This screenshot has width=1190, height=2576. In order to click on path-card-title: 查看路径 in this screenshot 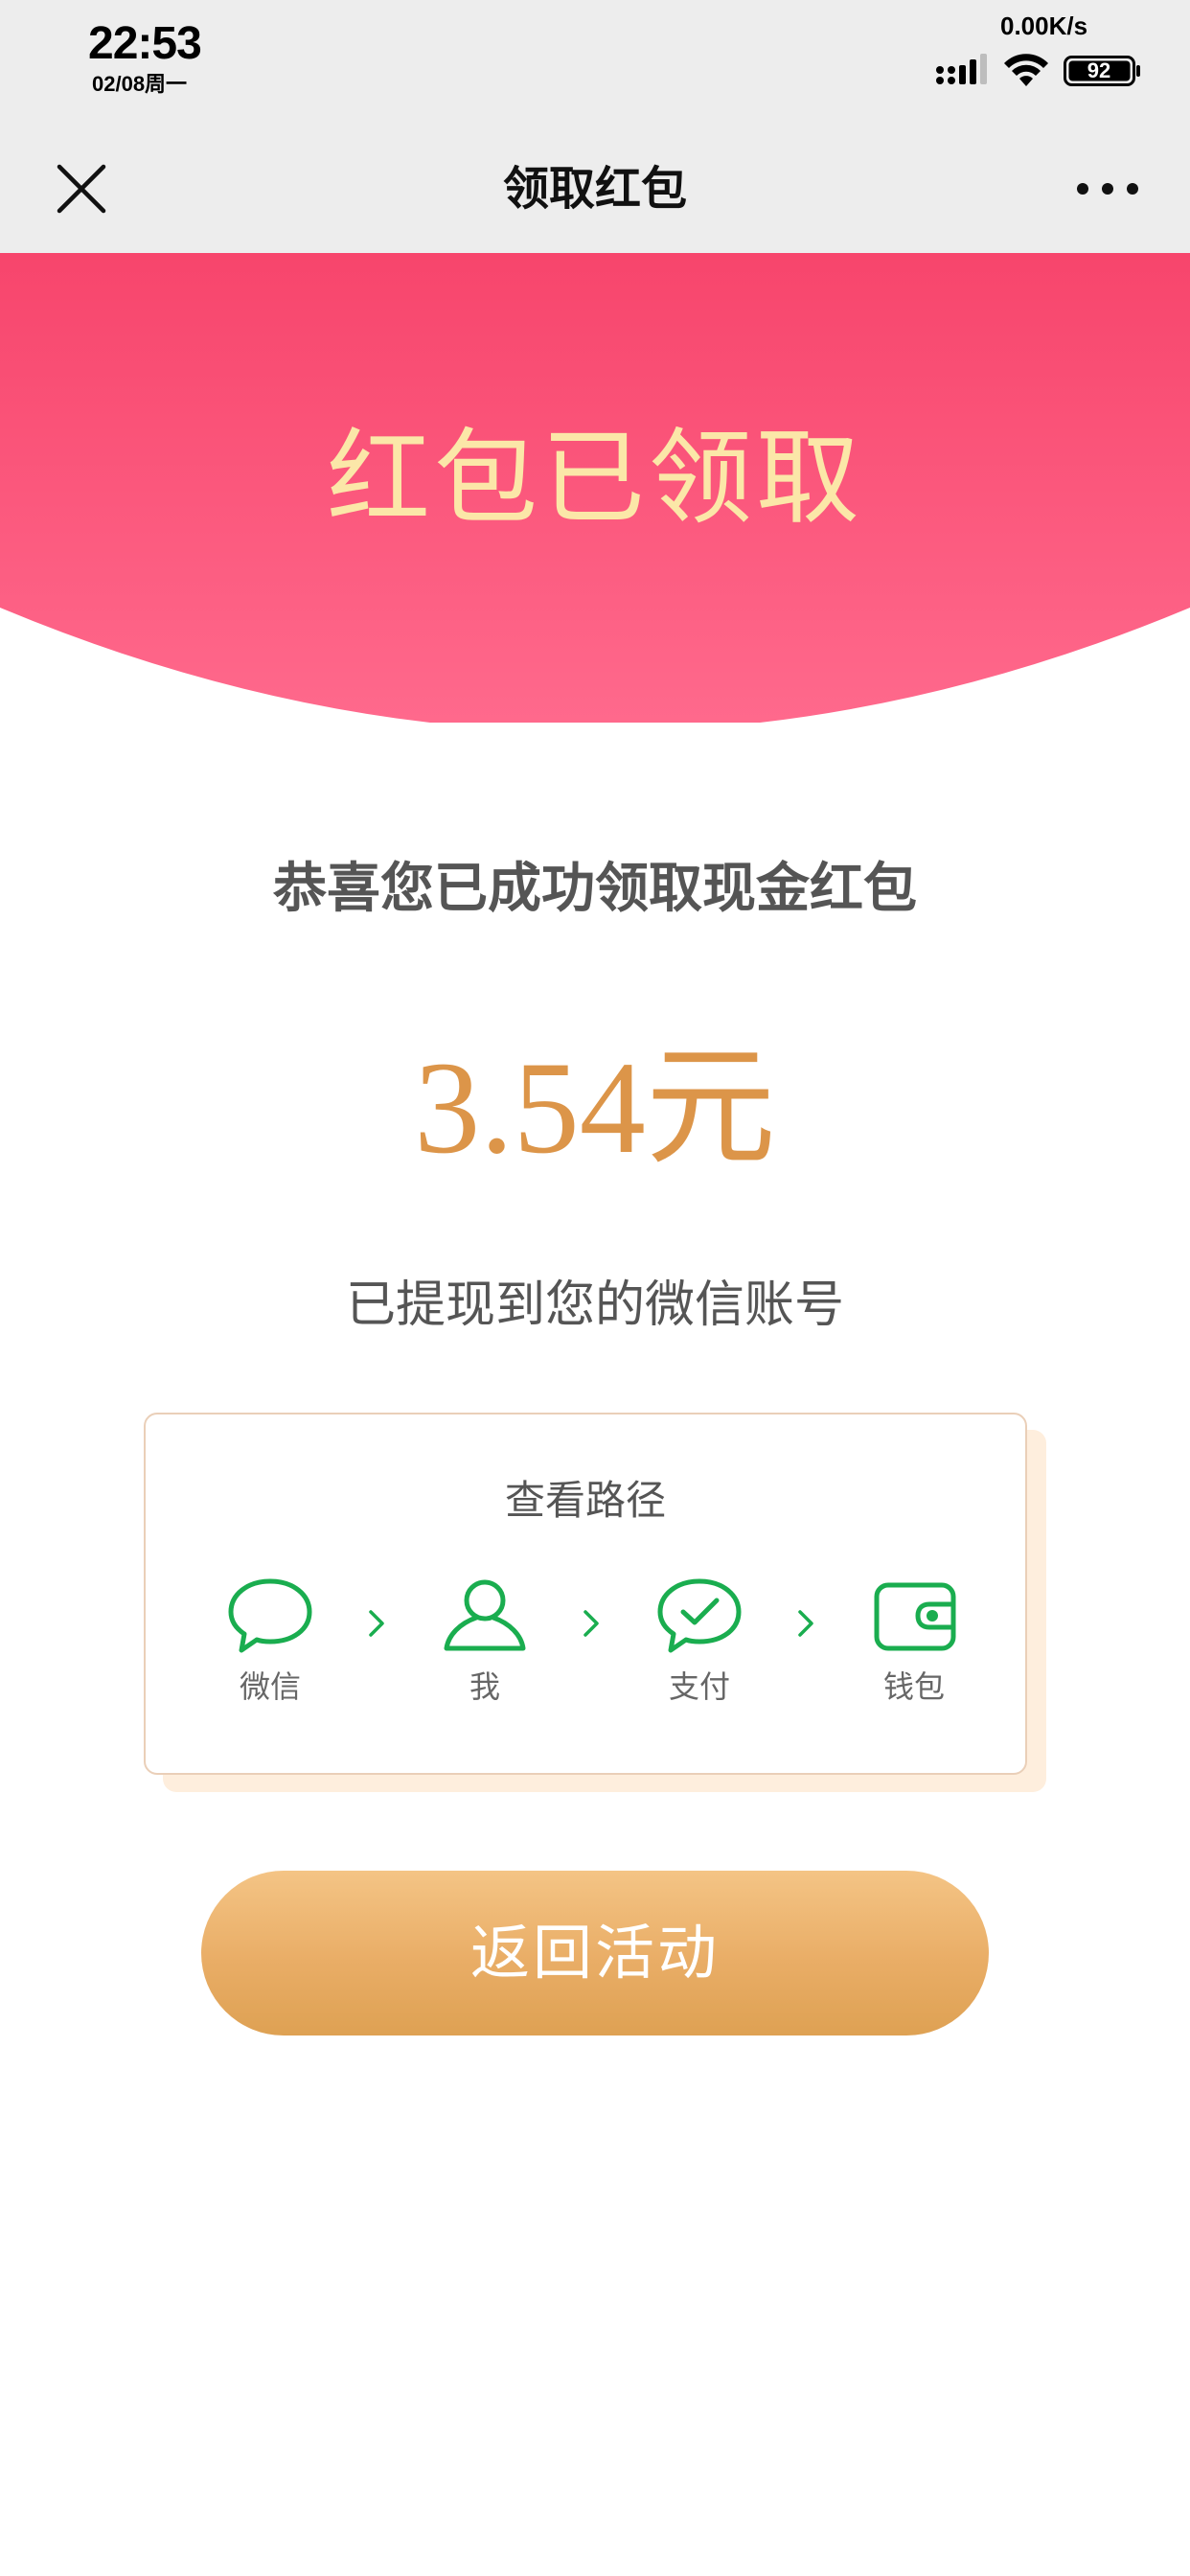, I will do `click(585, 1500)`.